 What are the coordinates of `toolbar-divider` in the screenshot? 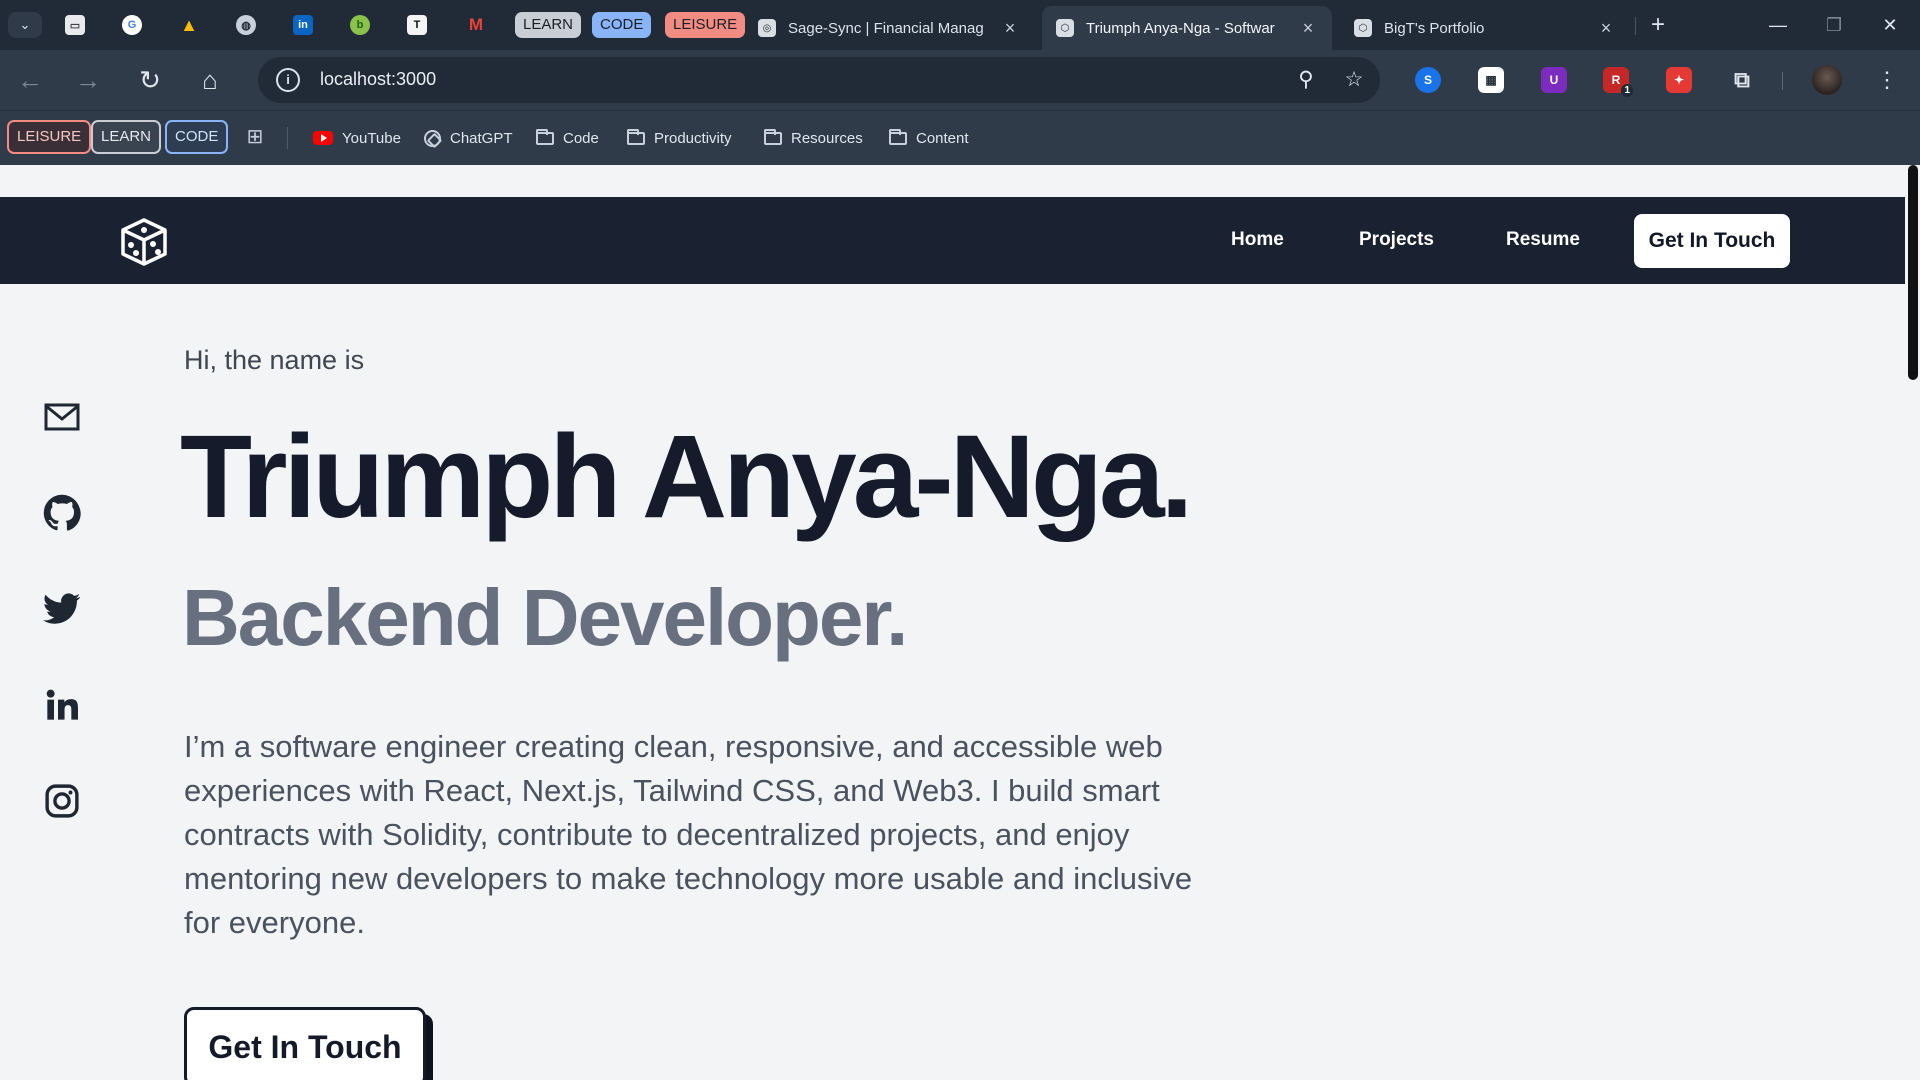 It's located at (1782, 81).